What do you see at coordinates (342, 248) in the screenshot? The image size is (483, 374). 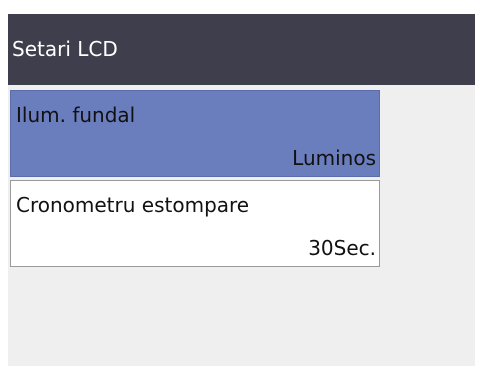 I see `menu-item-value: 30Sec.` at bounding box center [342, 248].